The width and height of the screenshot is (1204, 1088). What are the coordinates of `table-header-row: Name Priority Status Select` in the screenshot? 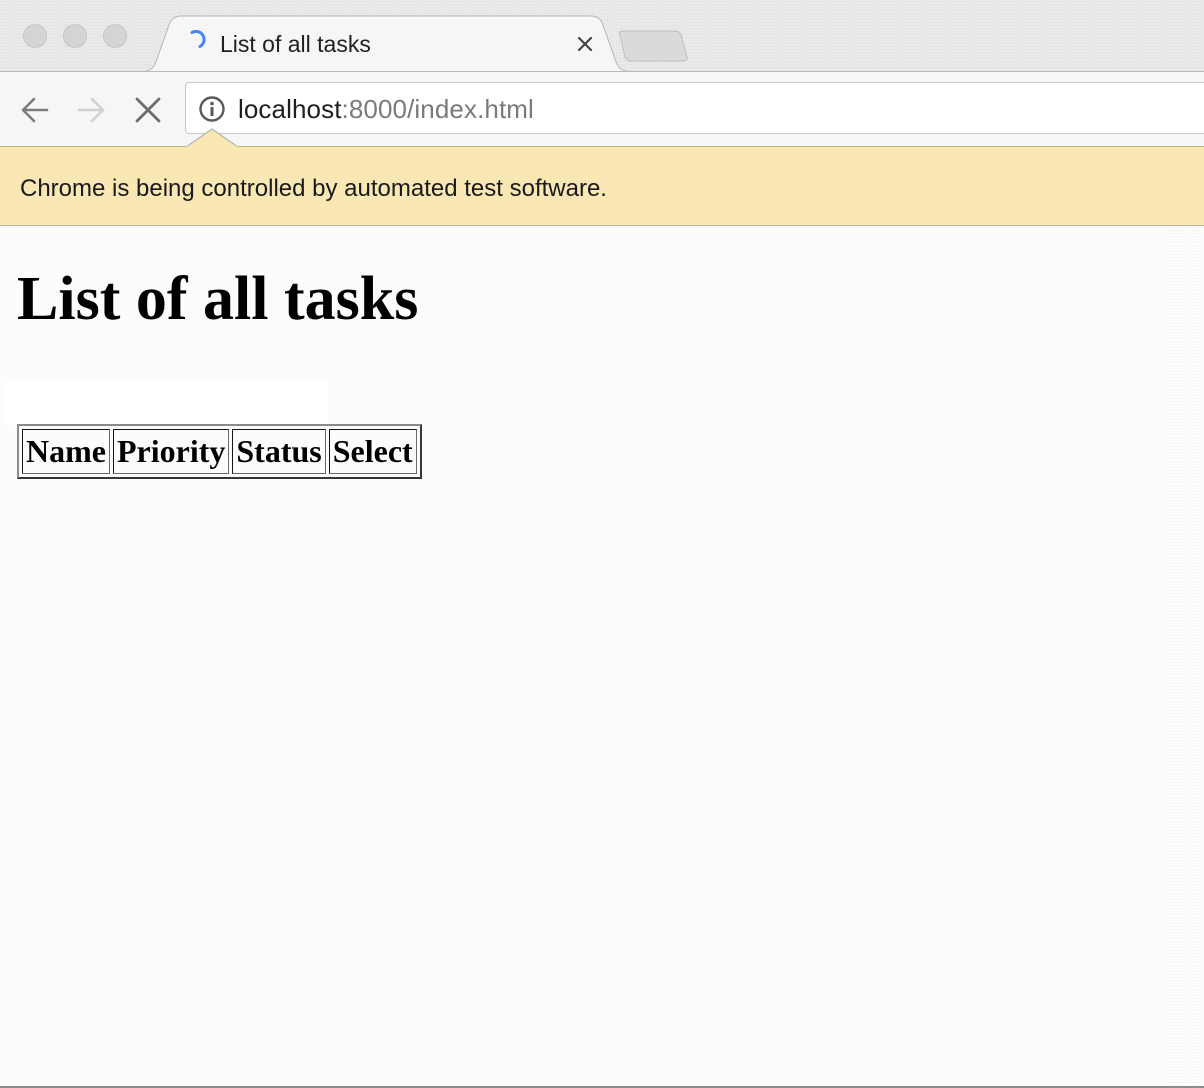 It's located at (219, 451).